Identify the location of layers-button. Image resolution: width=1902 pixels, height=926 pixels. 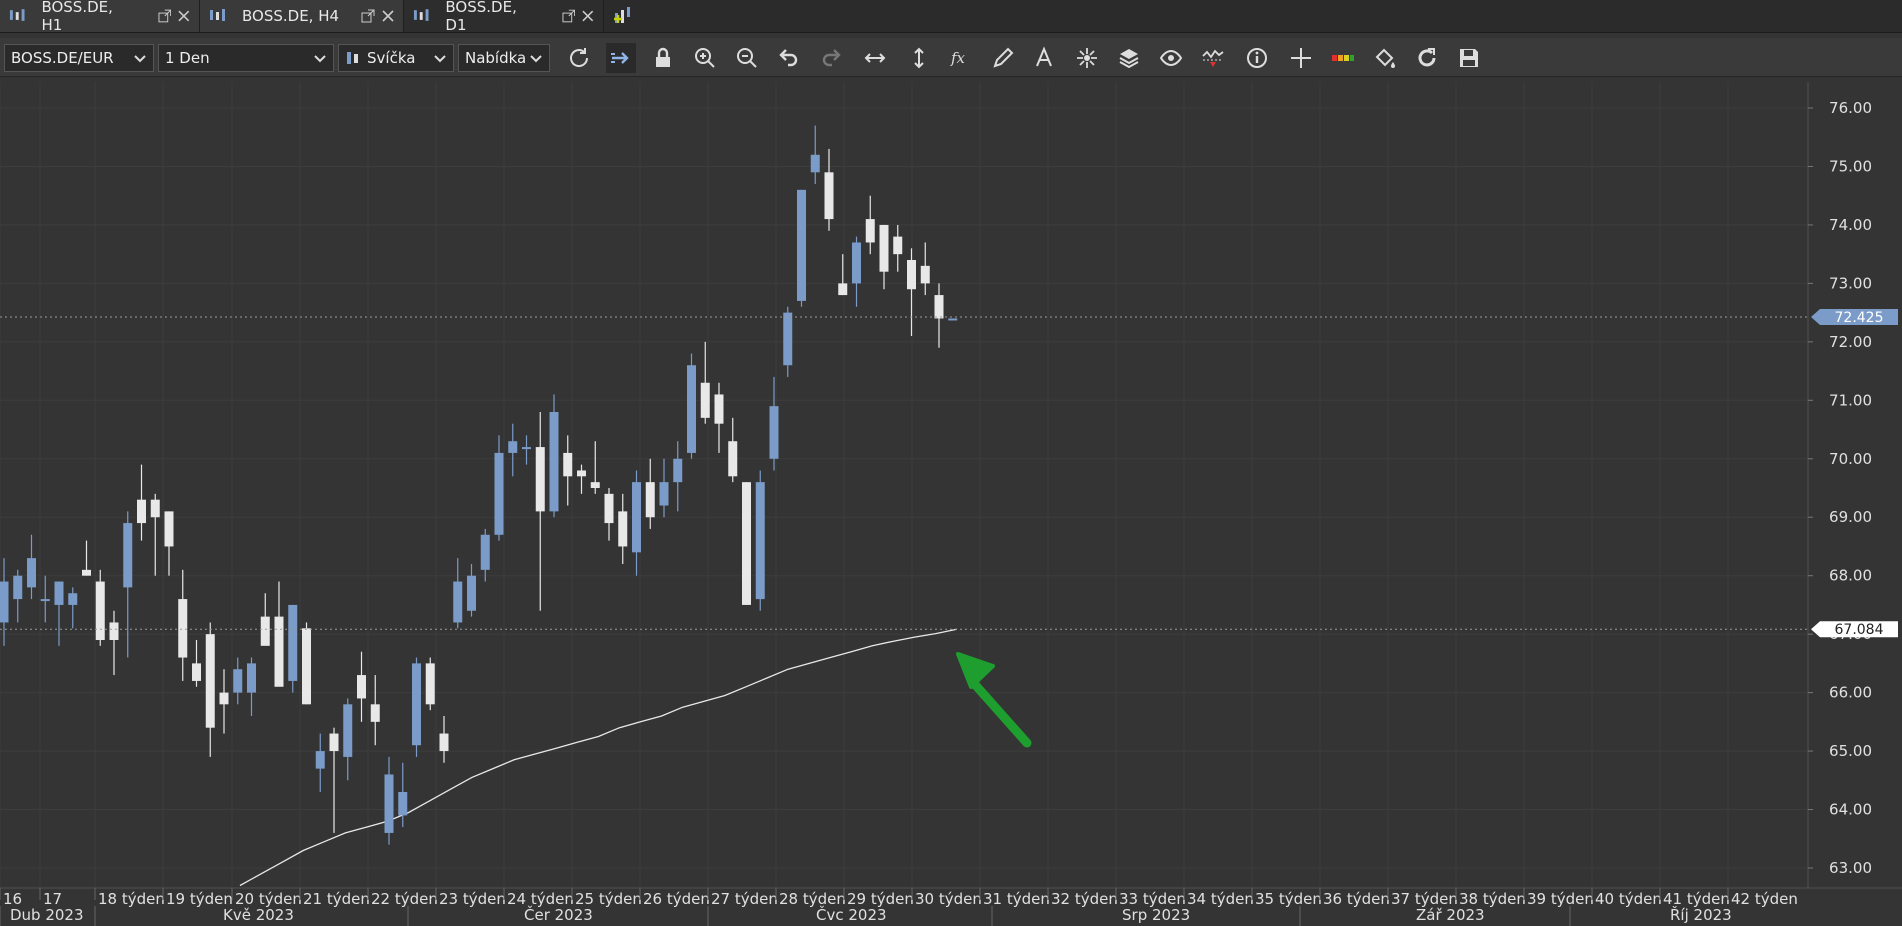
(1129, 58).